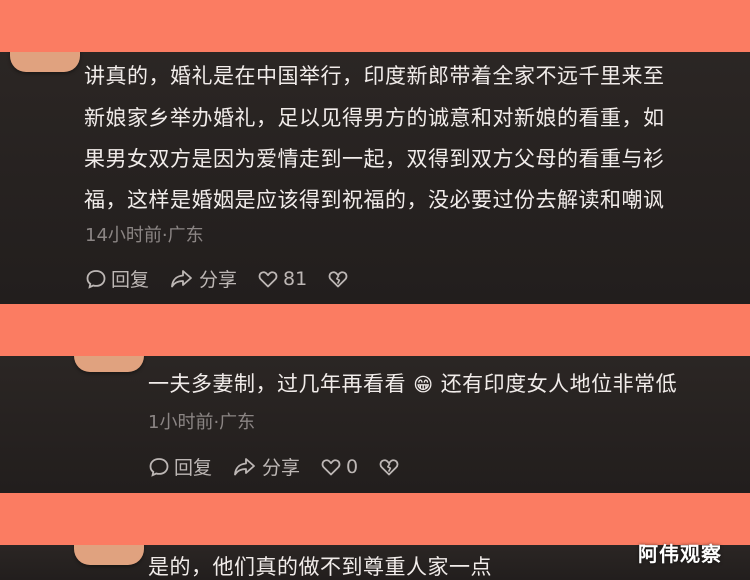 This screenshot has width=750, height=580. What do you see at coordinates (374, 159) in the screenshot?
I see `comment-text-line: 果男女双方是因为爱情走到一起，双得到双方父母的看重与衫` at bounding box center [374, 159].